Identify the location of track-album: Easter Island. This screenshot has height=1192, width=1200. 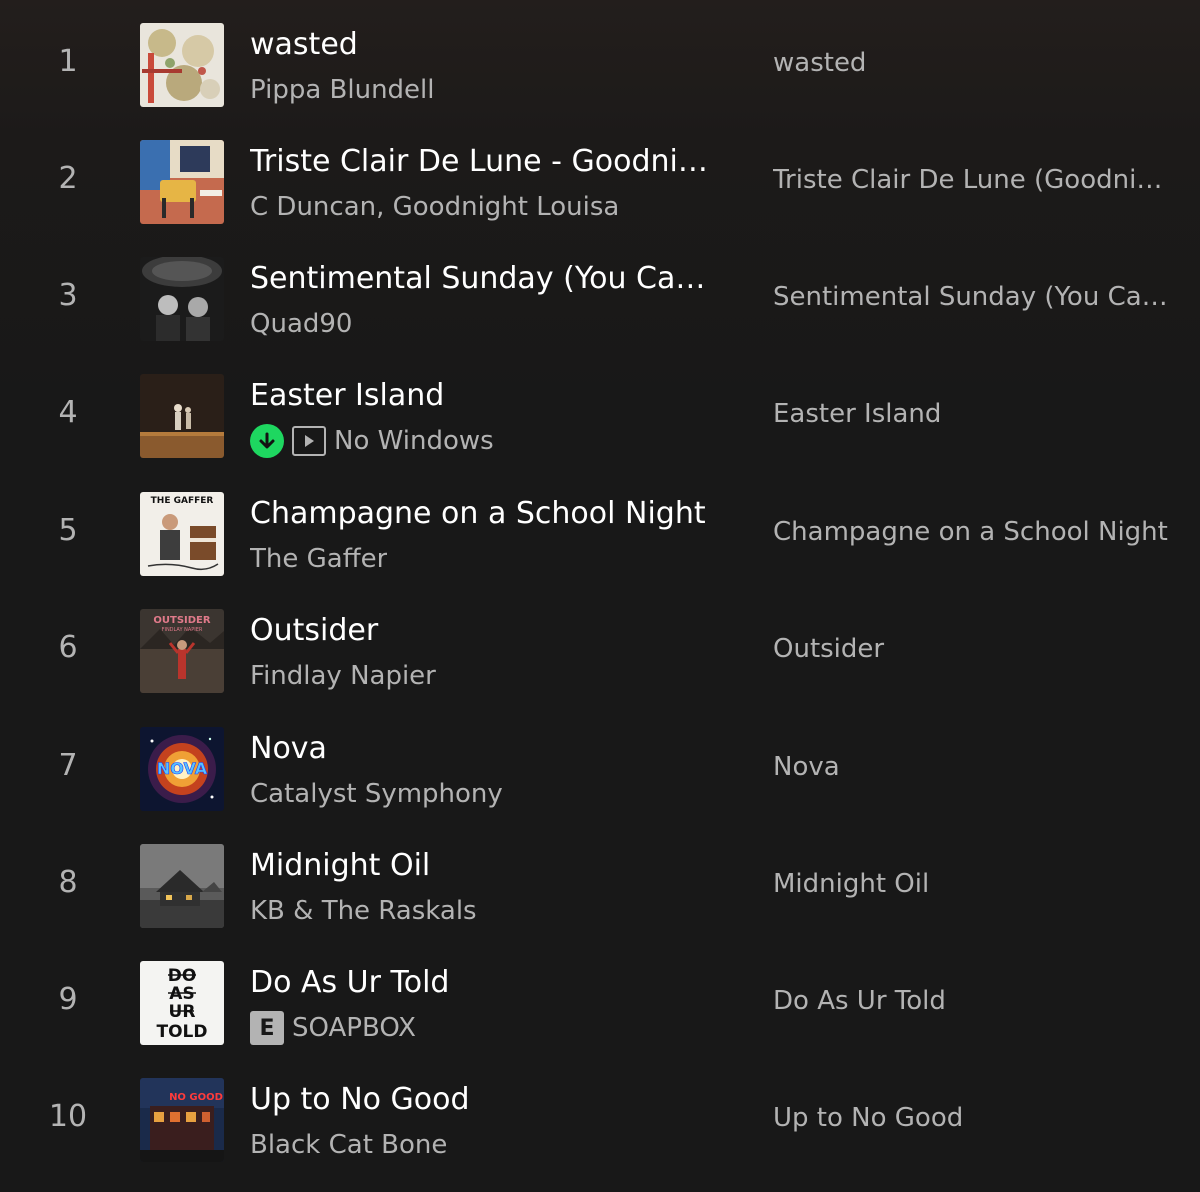
(970, 414).